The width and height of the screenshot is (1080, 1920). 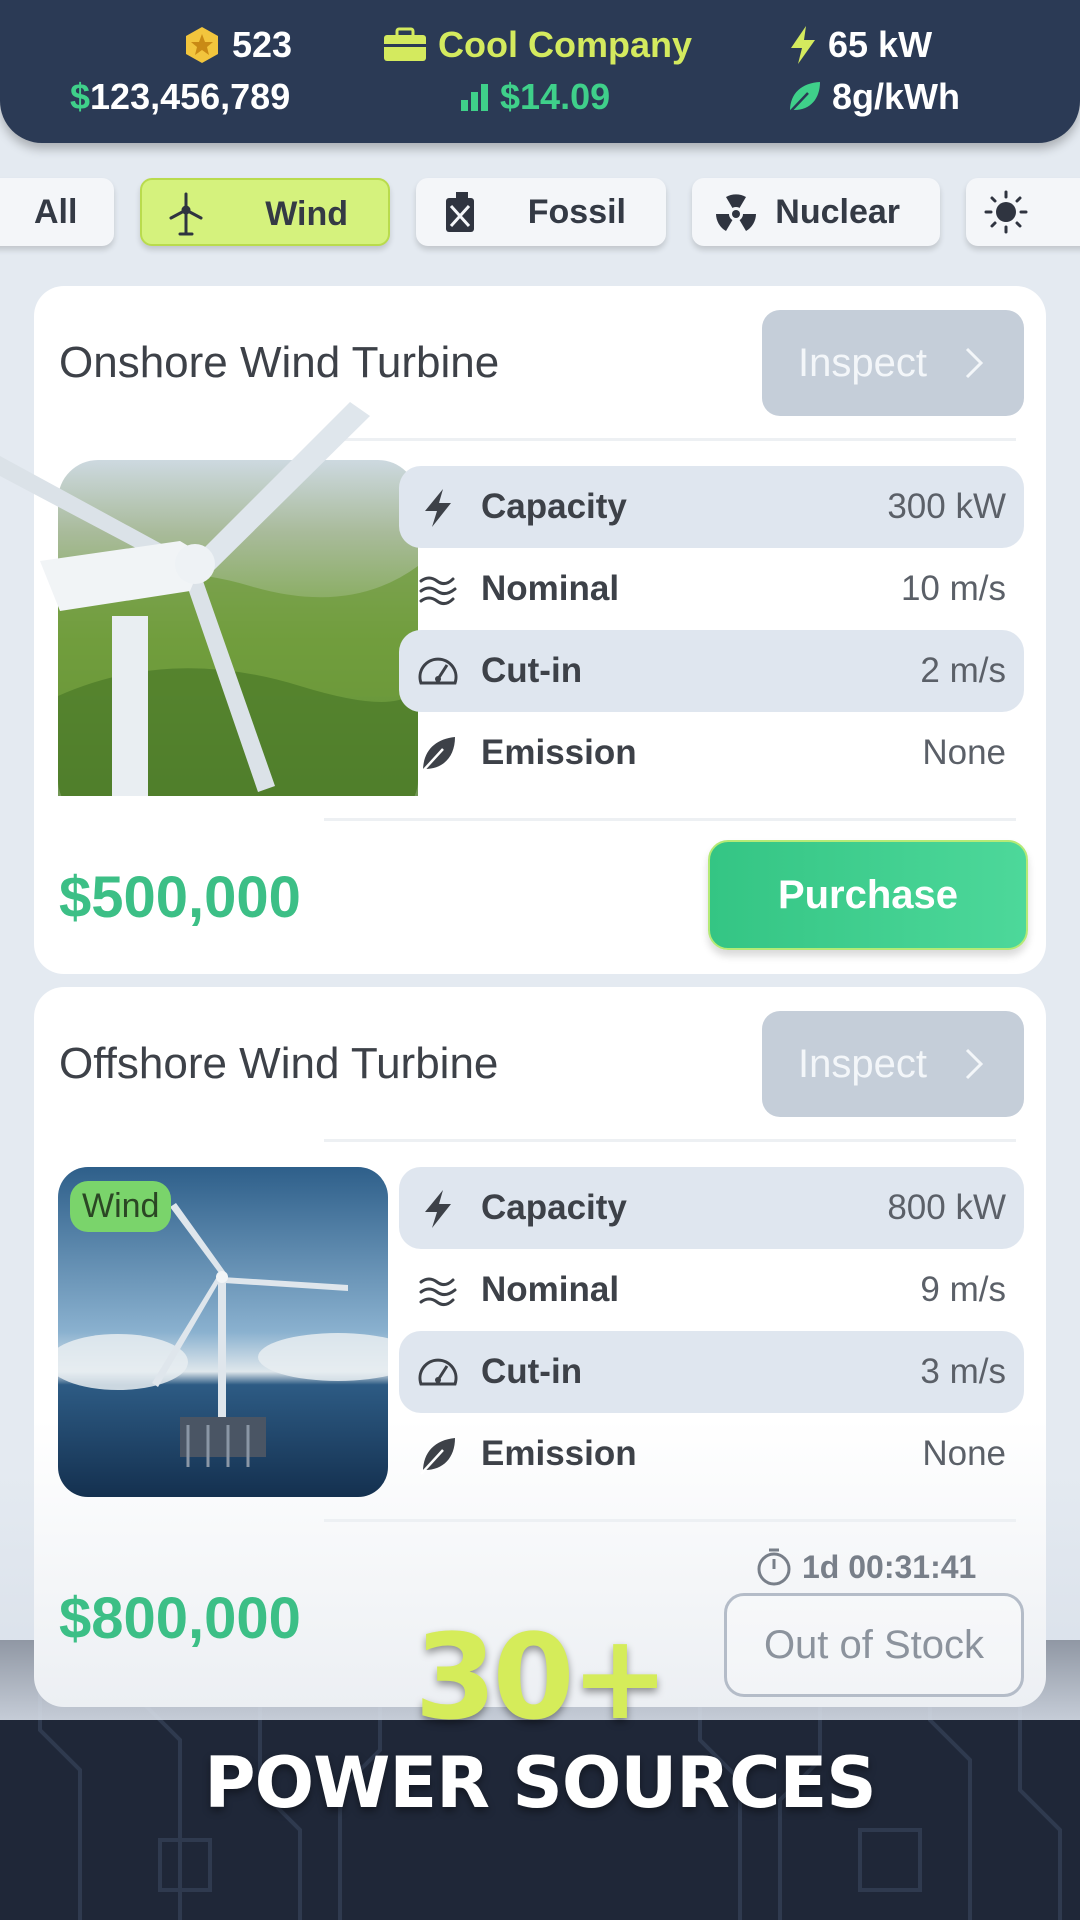 I want to click on card-title: Onshore Wind Turbine, so click(x=279, y=362).